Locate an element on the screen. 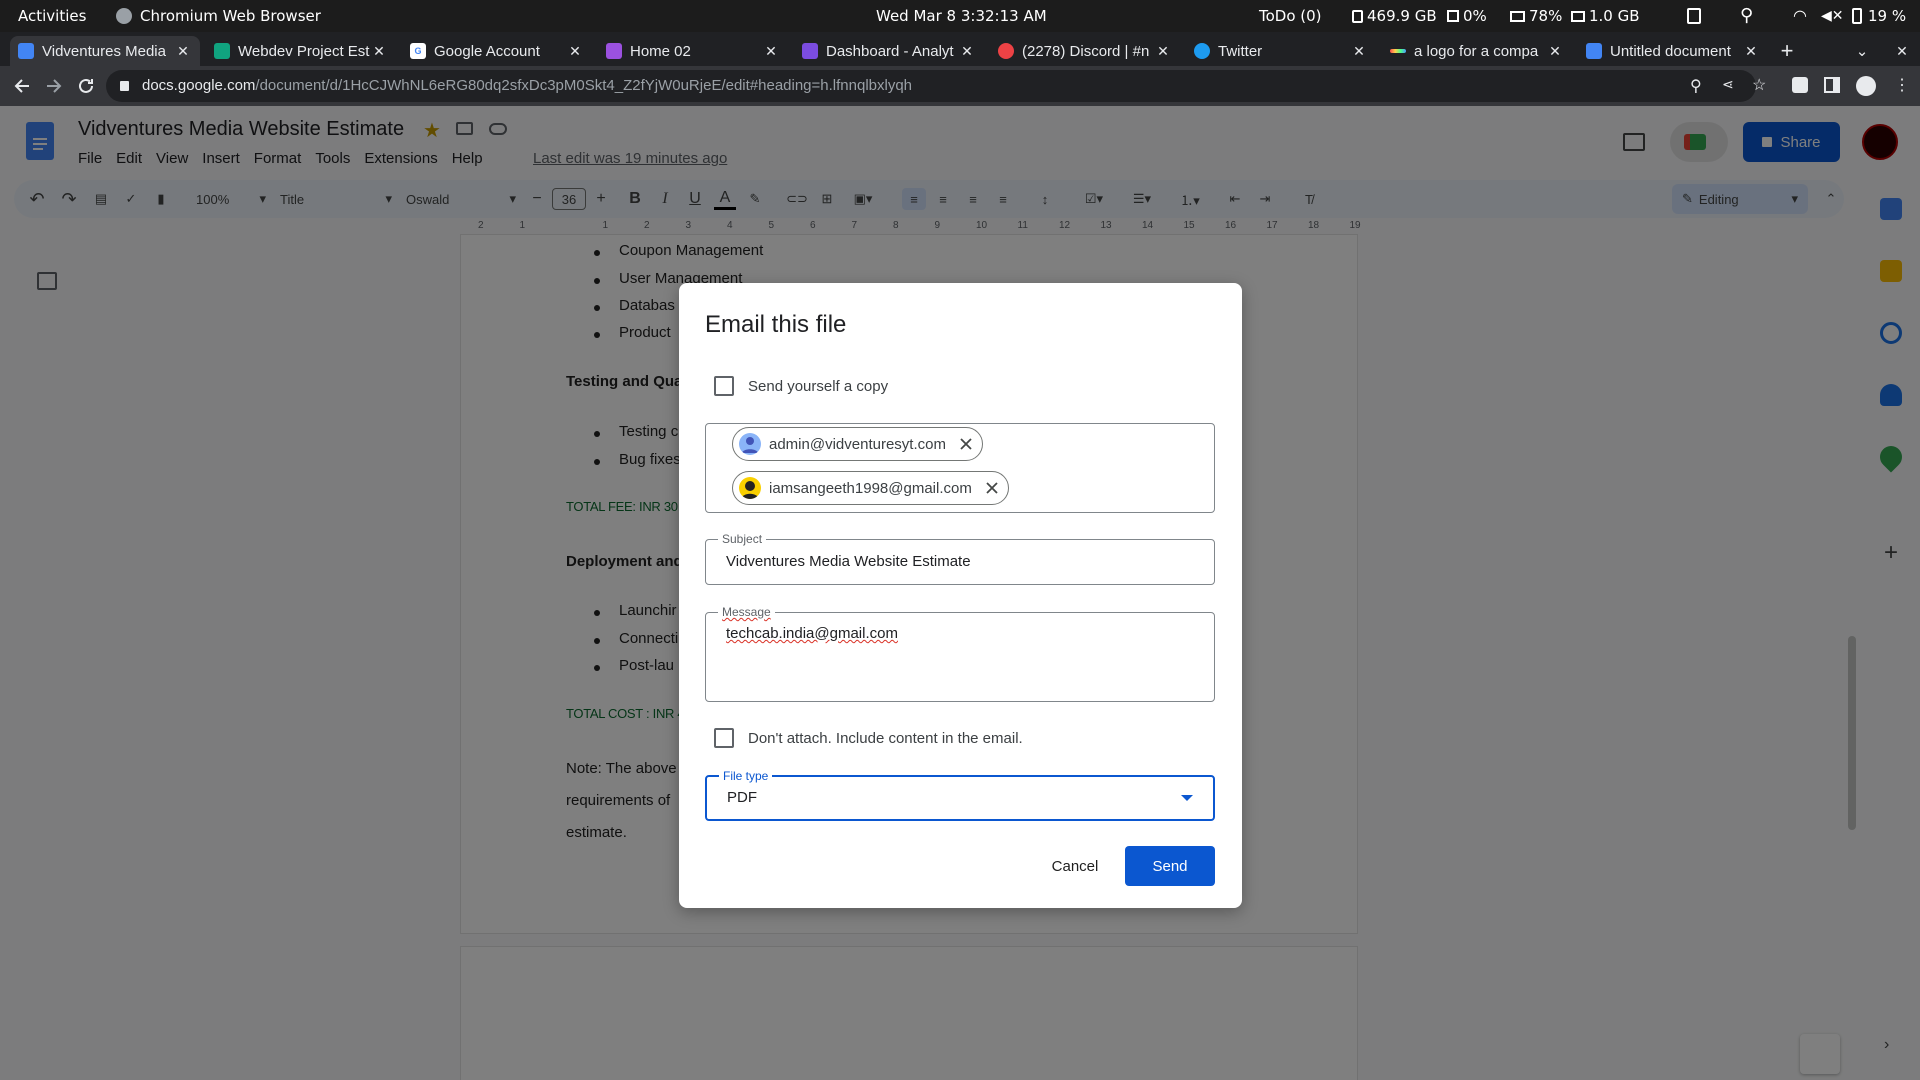 The width and height of the screenshot is (1920, 1080). recipient-email: iamsangeeth1998@gmail.com is located at coordinates (870, 488).